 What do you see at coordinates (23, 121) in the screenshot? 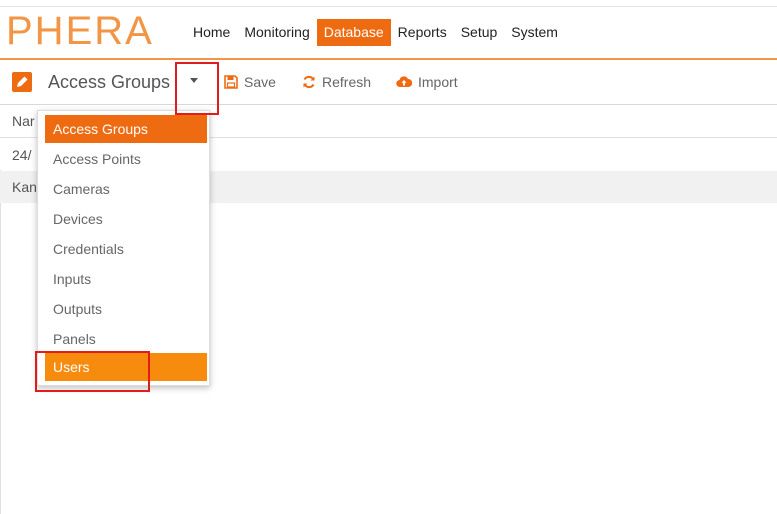
I see `column-header-name: Nar` at bounding box center [23, 121].